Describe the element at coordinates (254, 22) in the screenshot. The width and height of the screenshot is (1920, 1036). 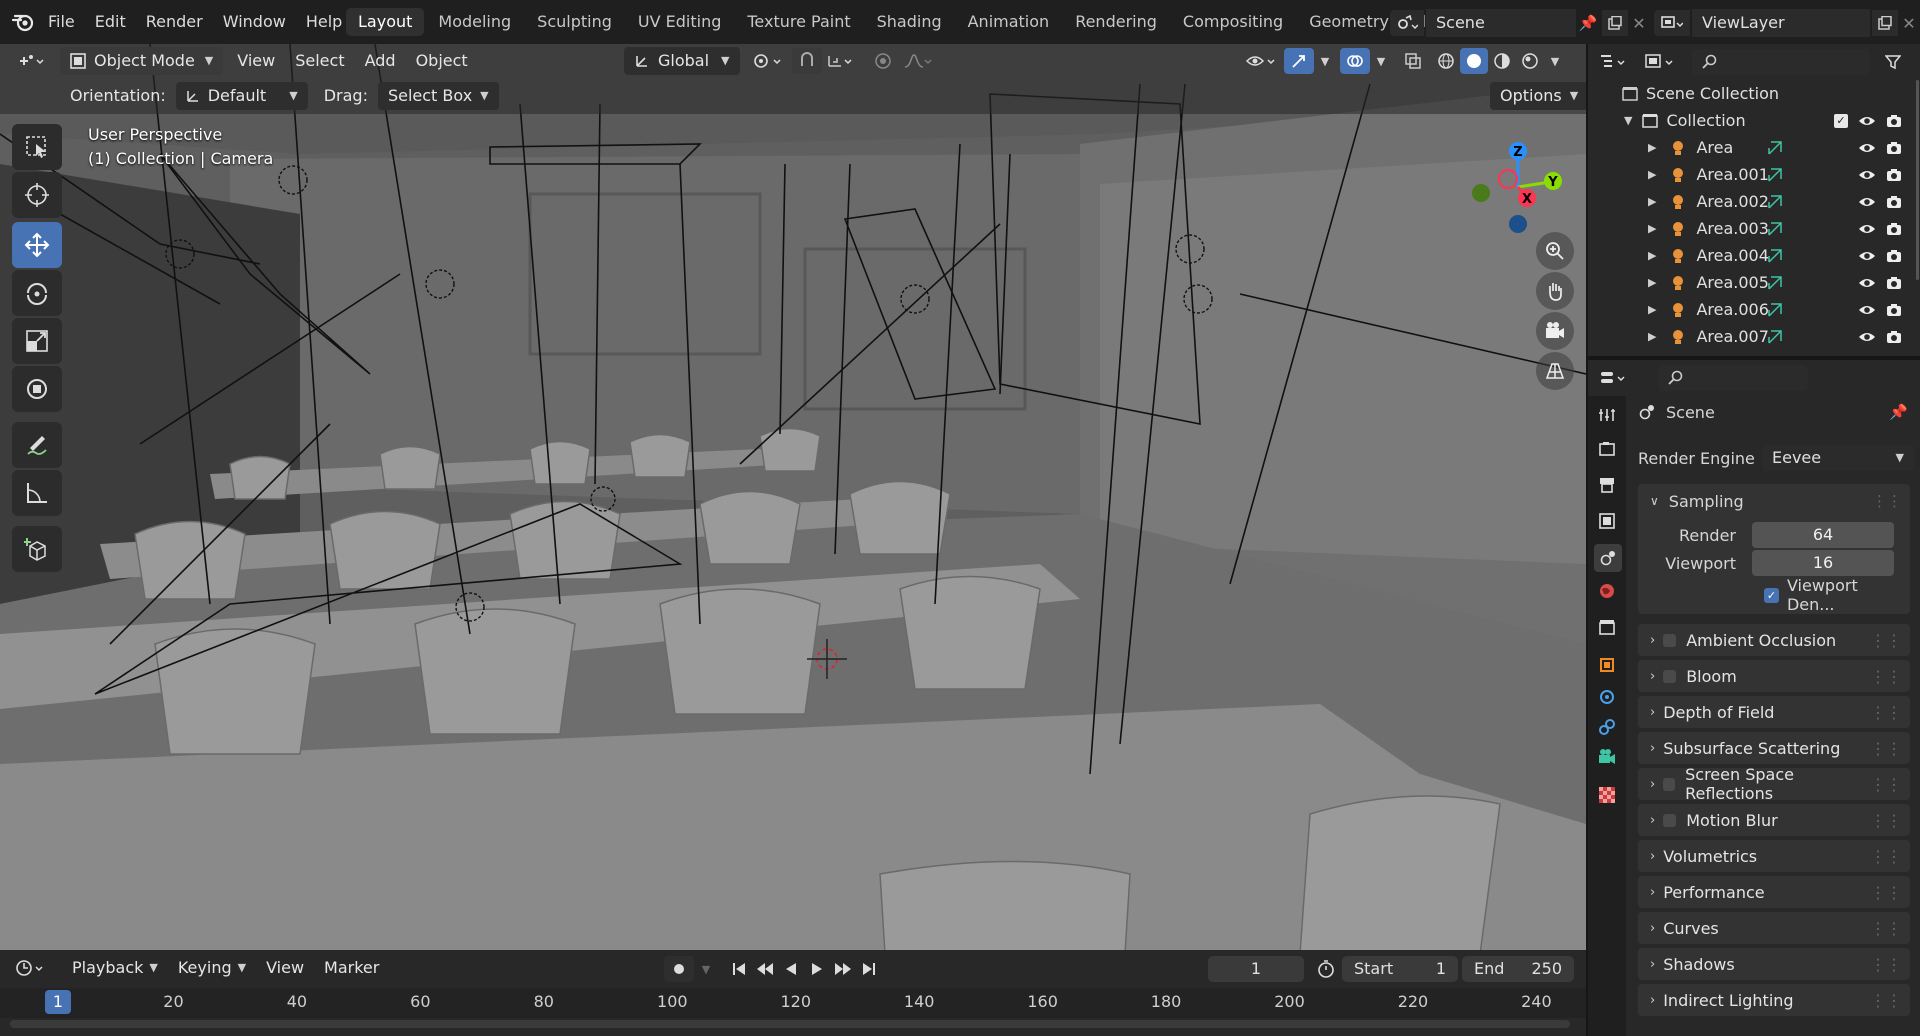
I see `menu-window: Window` at that location.